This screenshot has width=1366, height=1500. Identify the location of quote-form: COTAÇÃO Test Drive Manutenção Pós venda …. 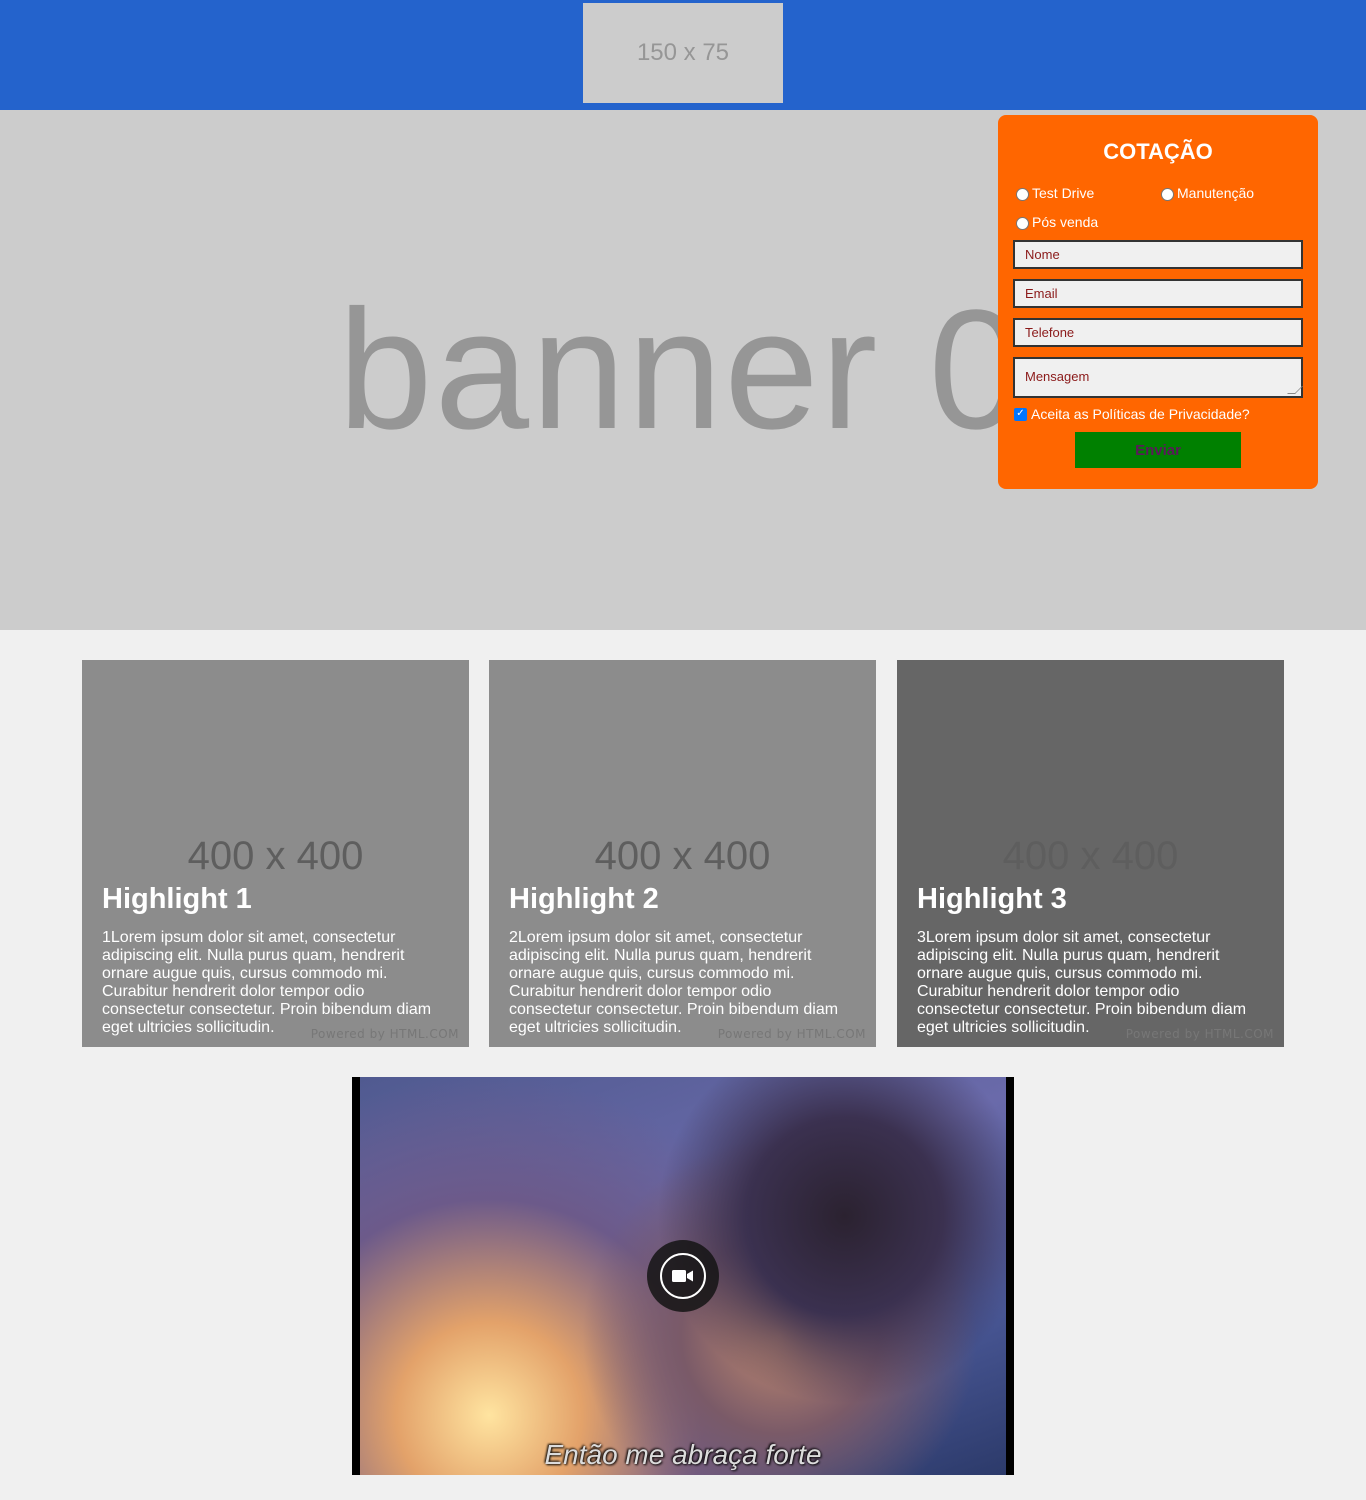
(1158, 302).